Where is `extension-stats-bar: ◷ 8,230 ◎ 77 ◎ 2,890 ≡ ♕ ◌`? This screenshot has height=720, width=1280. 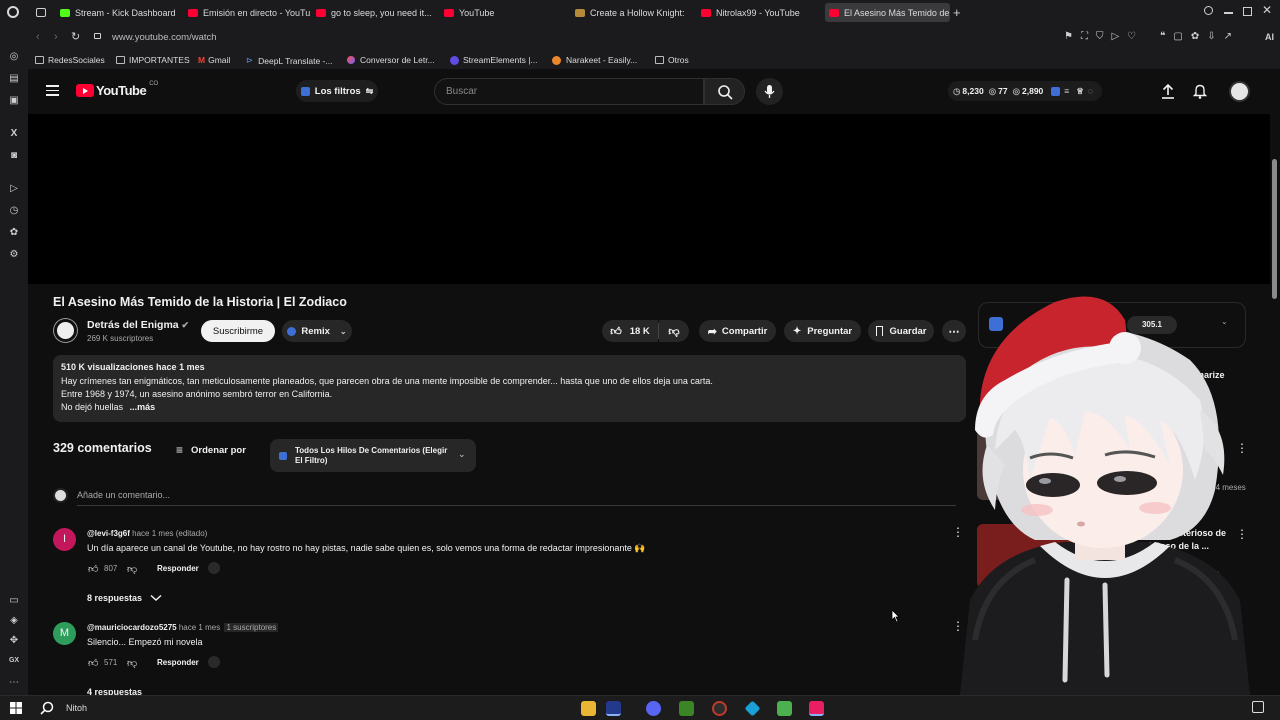
extension-stats-bar: ◷ 8,230 ◎ 77 ◎ 2,890 ≡ ♕ ◌ is located at coordinates (1025, 91).